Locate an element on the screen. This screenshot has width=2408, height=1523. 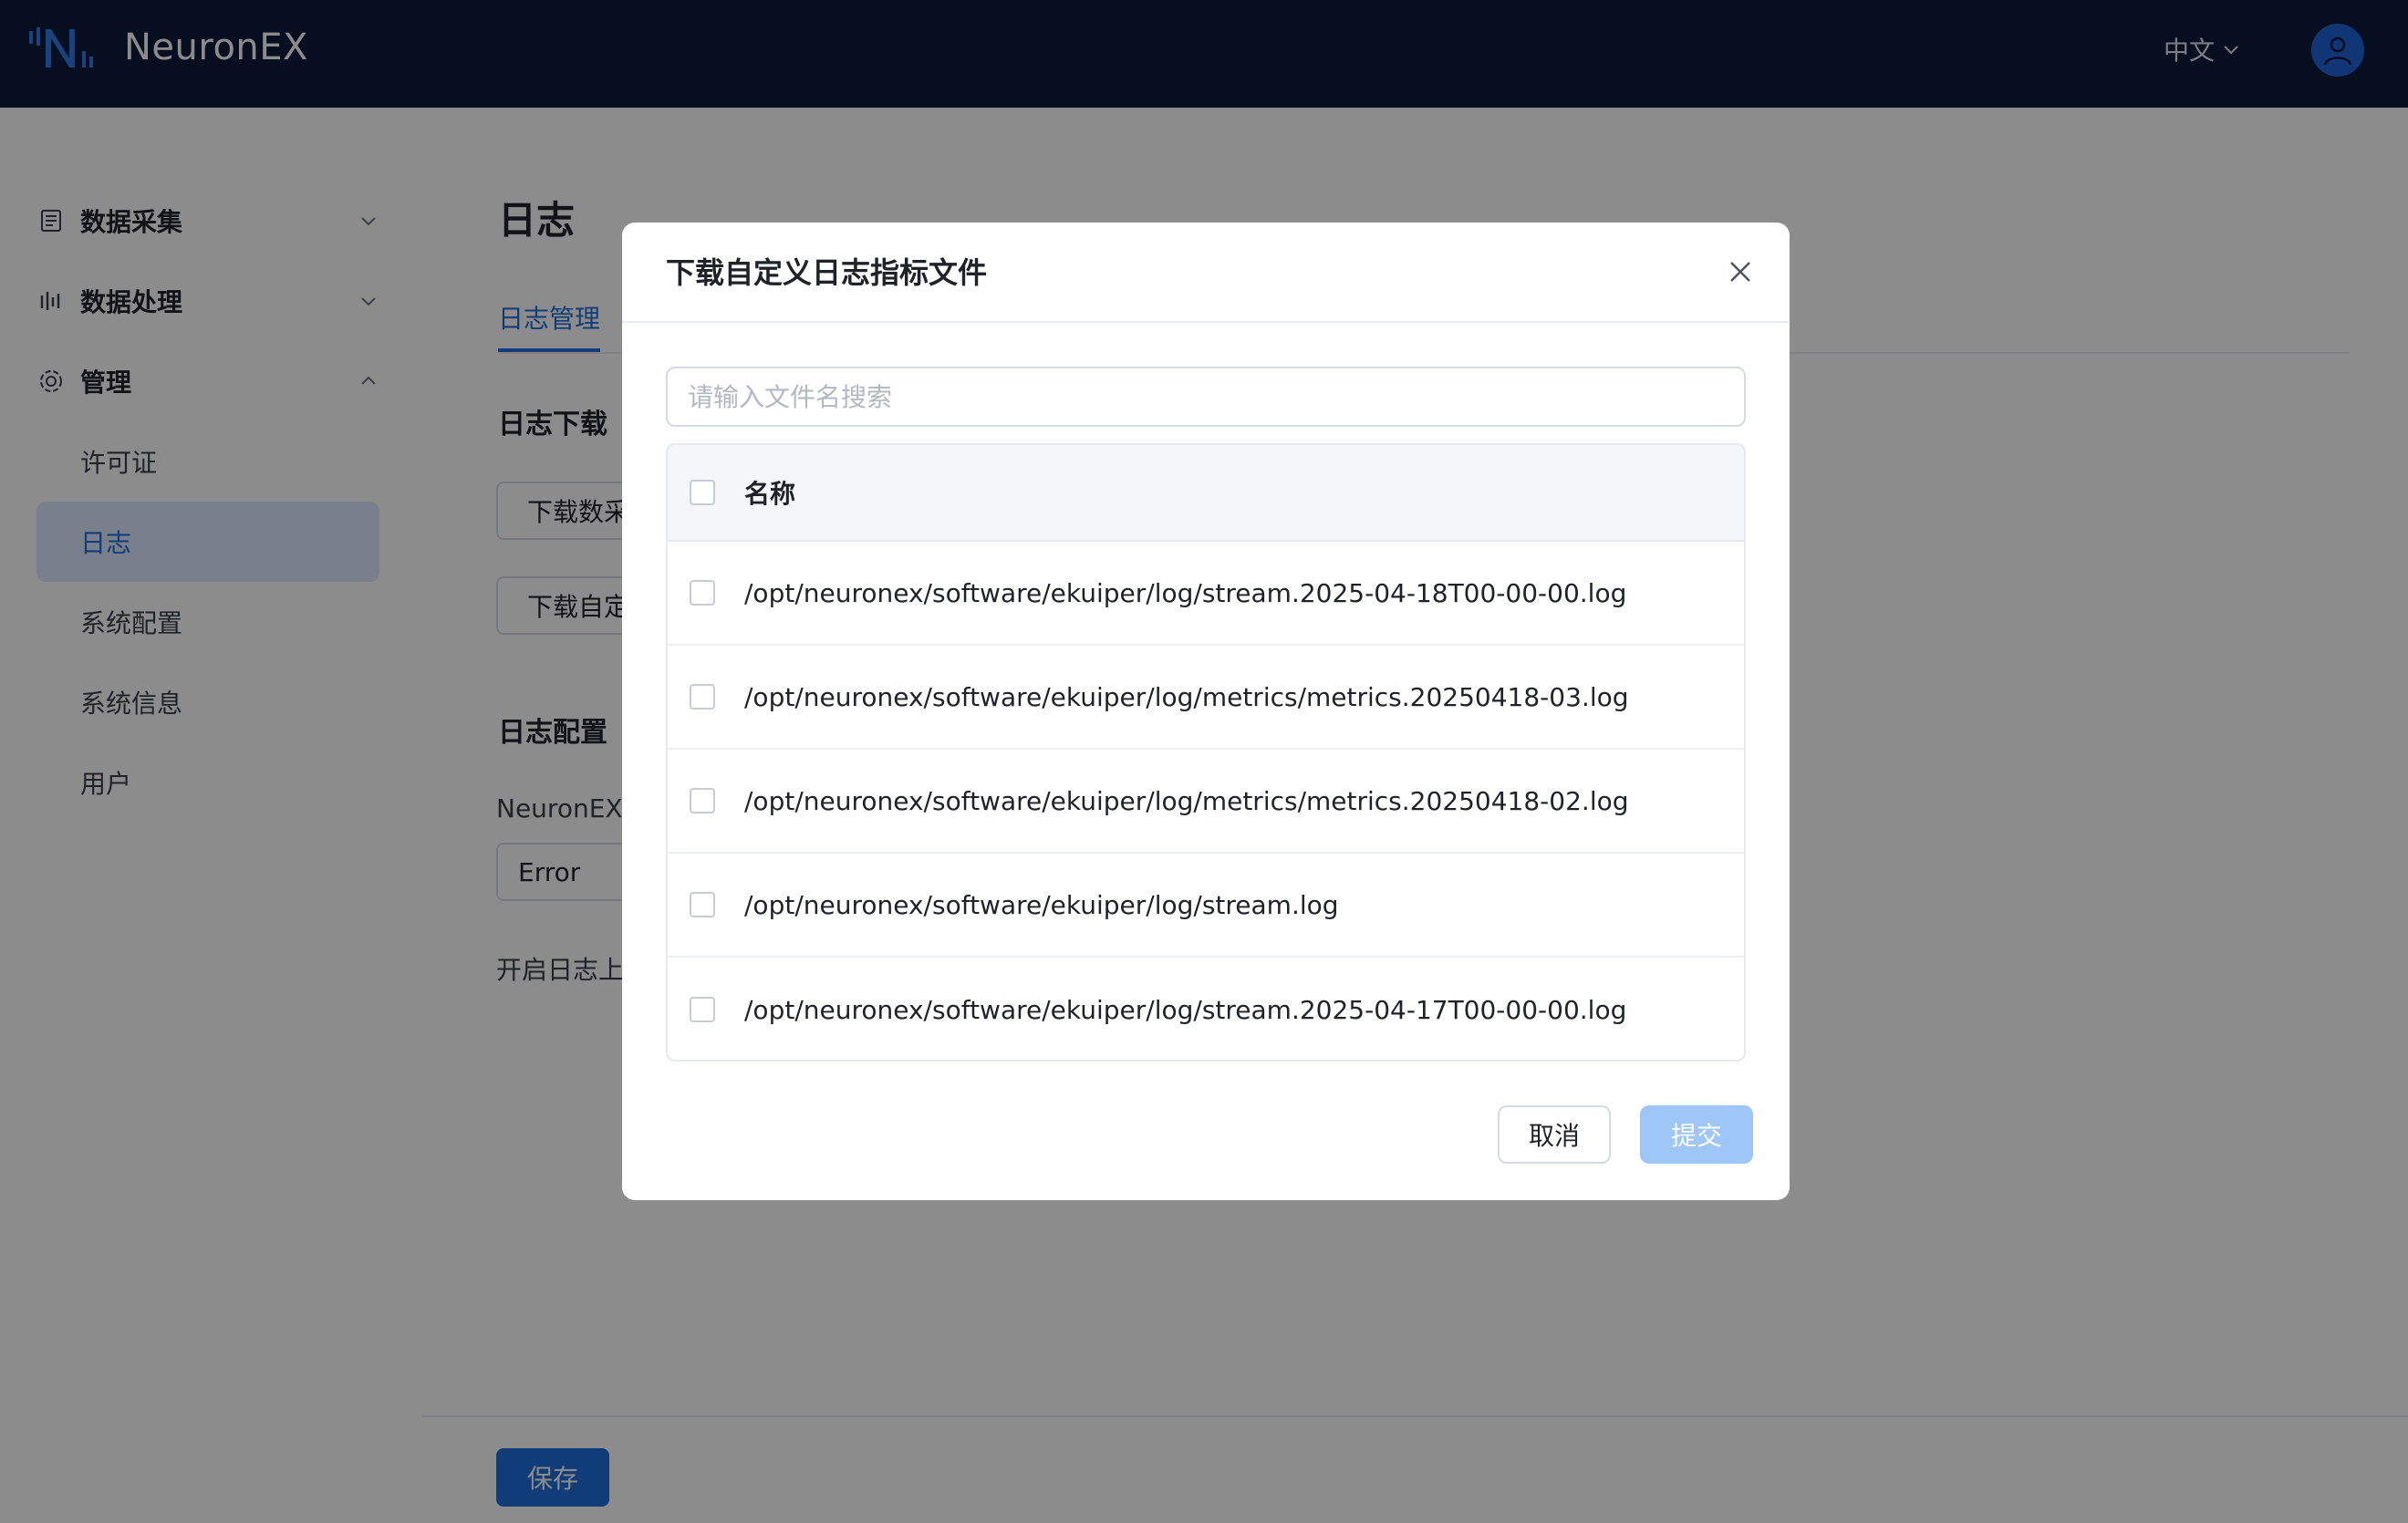
file-search-input is located at coordinates (1206, 397).